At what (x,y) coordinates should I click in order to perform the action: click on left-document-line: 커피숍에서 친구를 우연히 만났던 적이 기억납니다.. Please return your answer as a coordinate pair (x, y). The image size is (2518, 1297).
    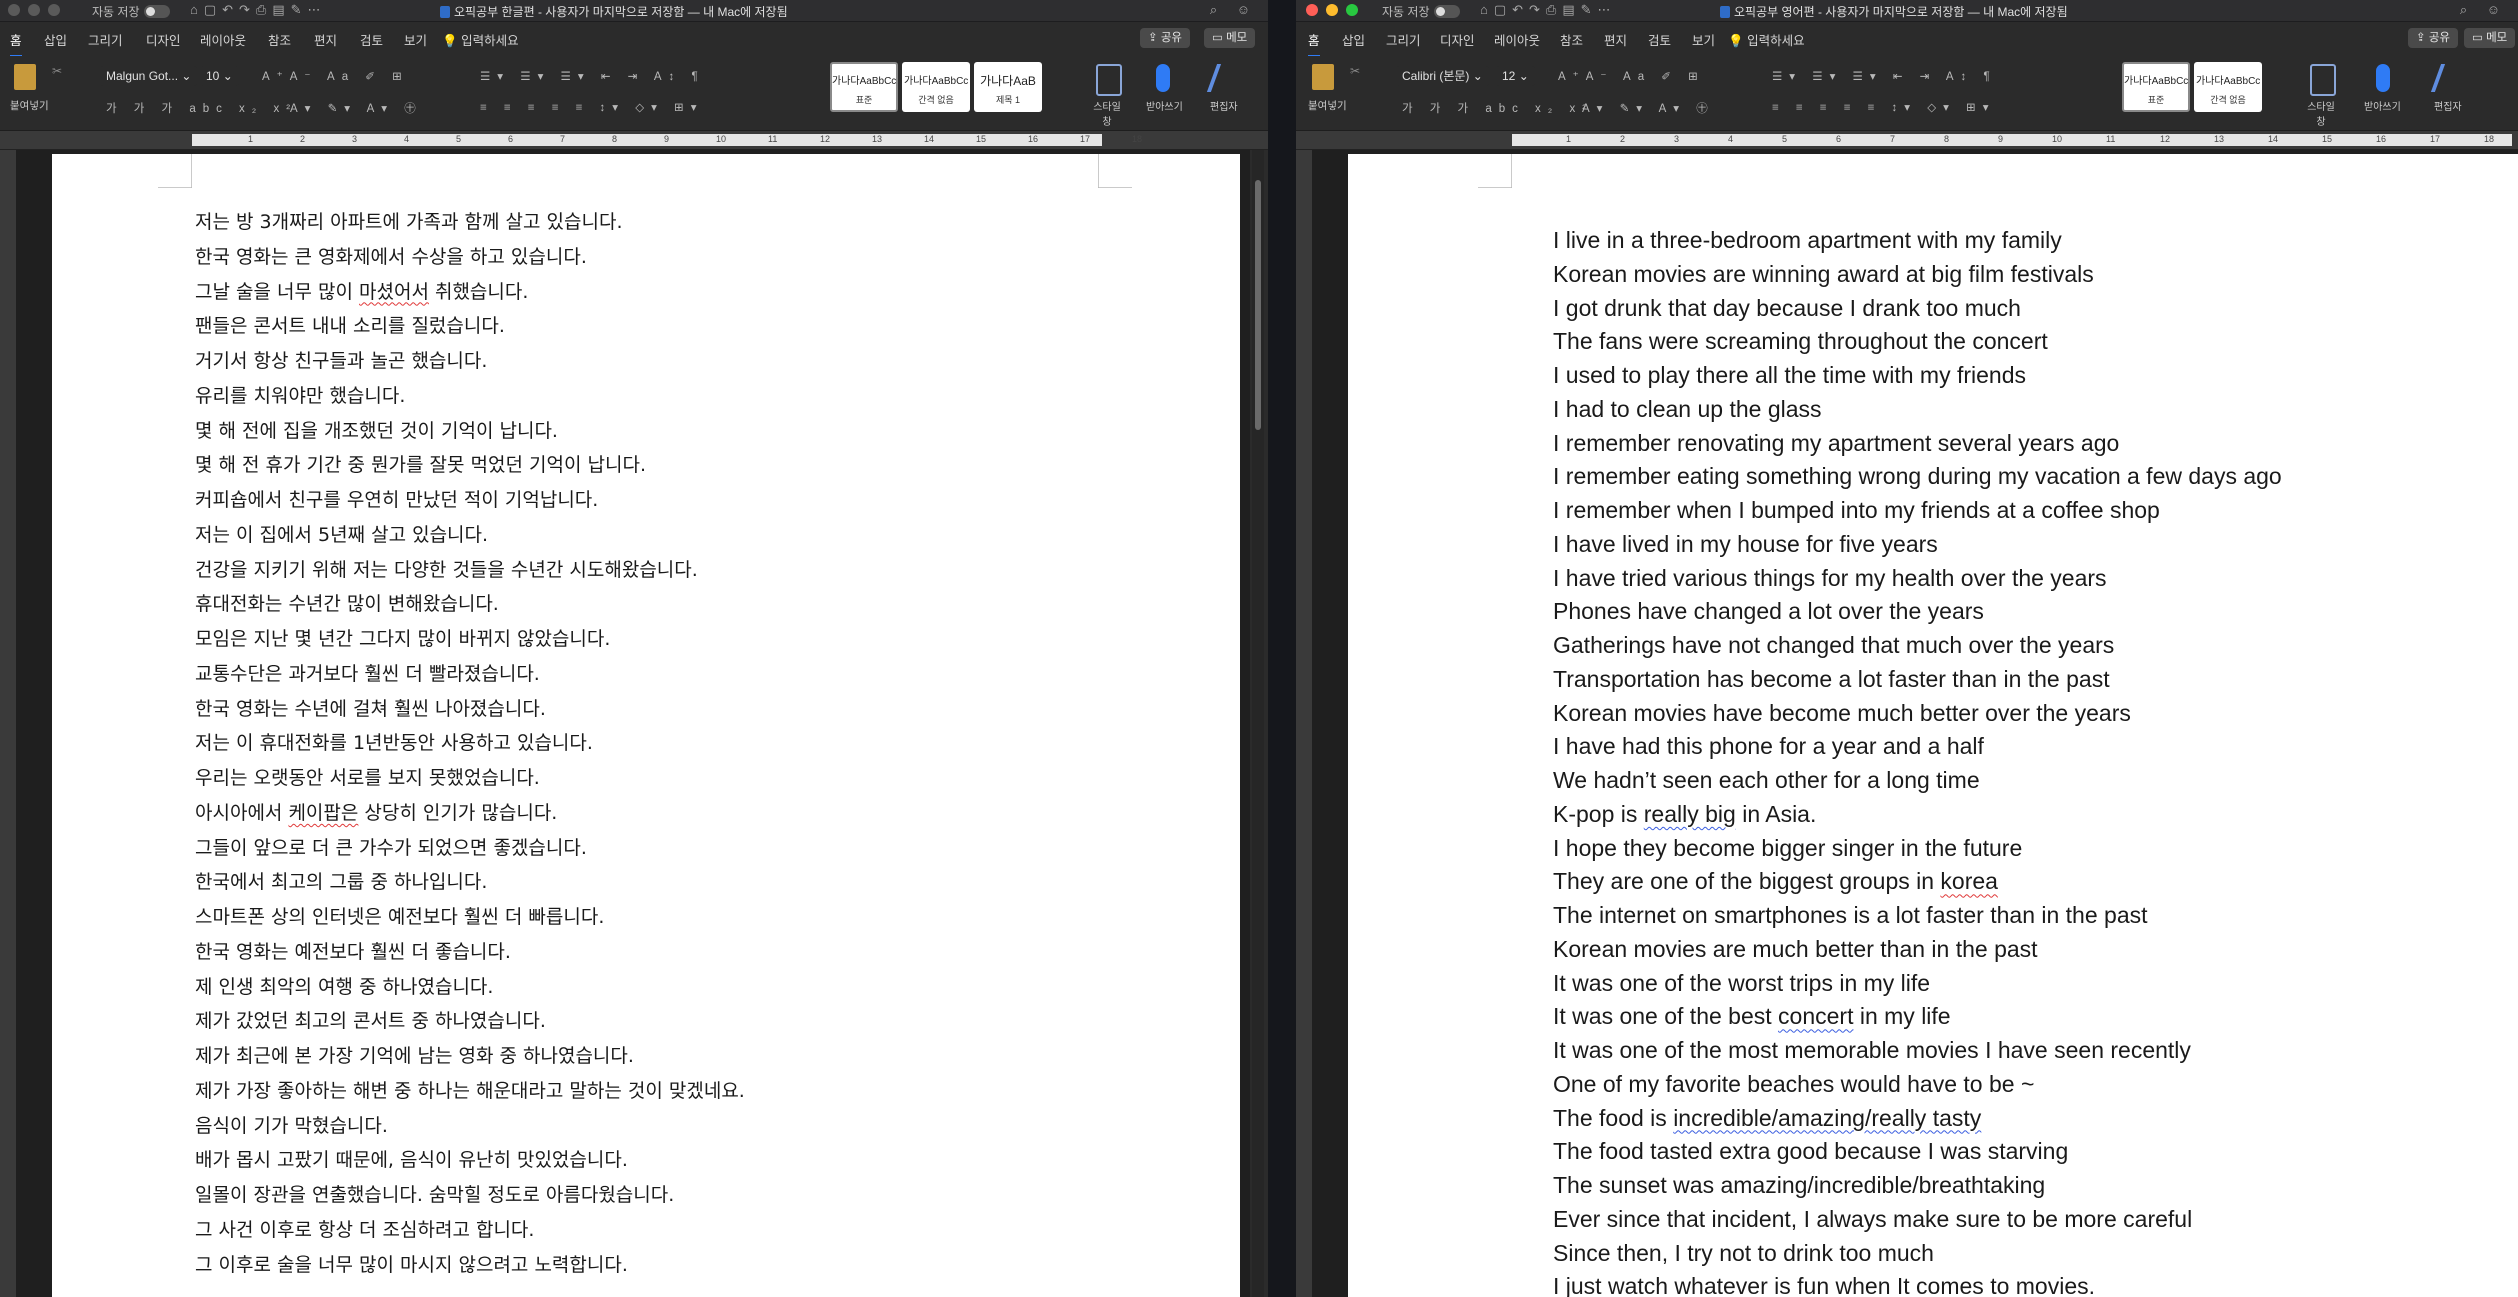
    Looking at the image, I should click on (396, 498).